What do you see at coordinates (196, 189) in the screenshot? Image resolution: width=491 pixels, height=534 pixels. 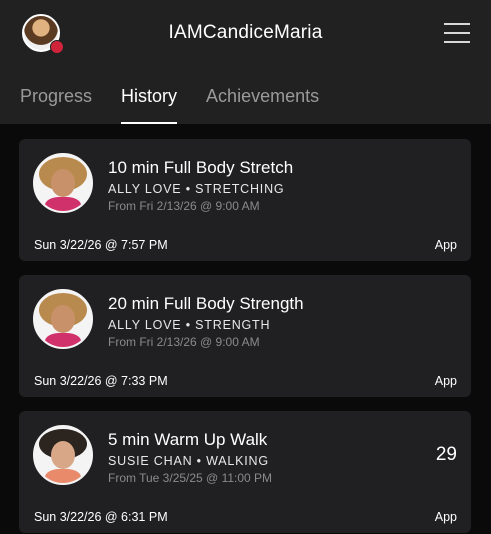 I see `instructor-category: ALLY LOVE • STRETCHING` at bounding box center [196, 189].